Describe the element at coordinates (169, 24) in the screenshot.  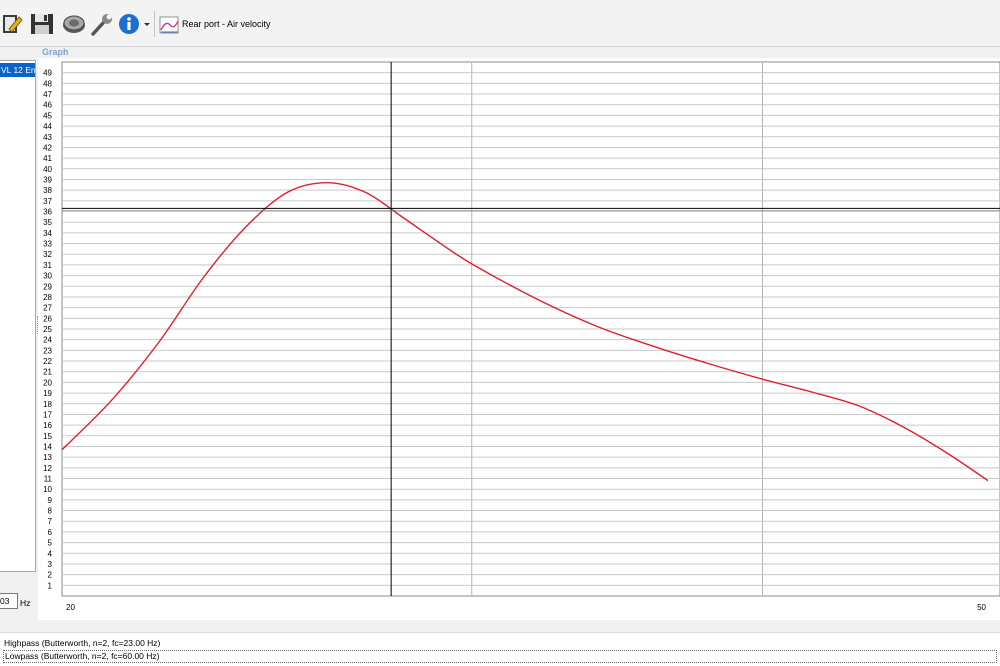
I see `graph-icon` at that location.